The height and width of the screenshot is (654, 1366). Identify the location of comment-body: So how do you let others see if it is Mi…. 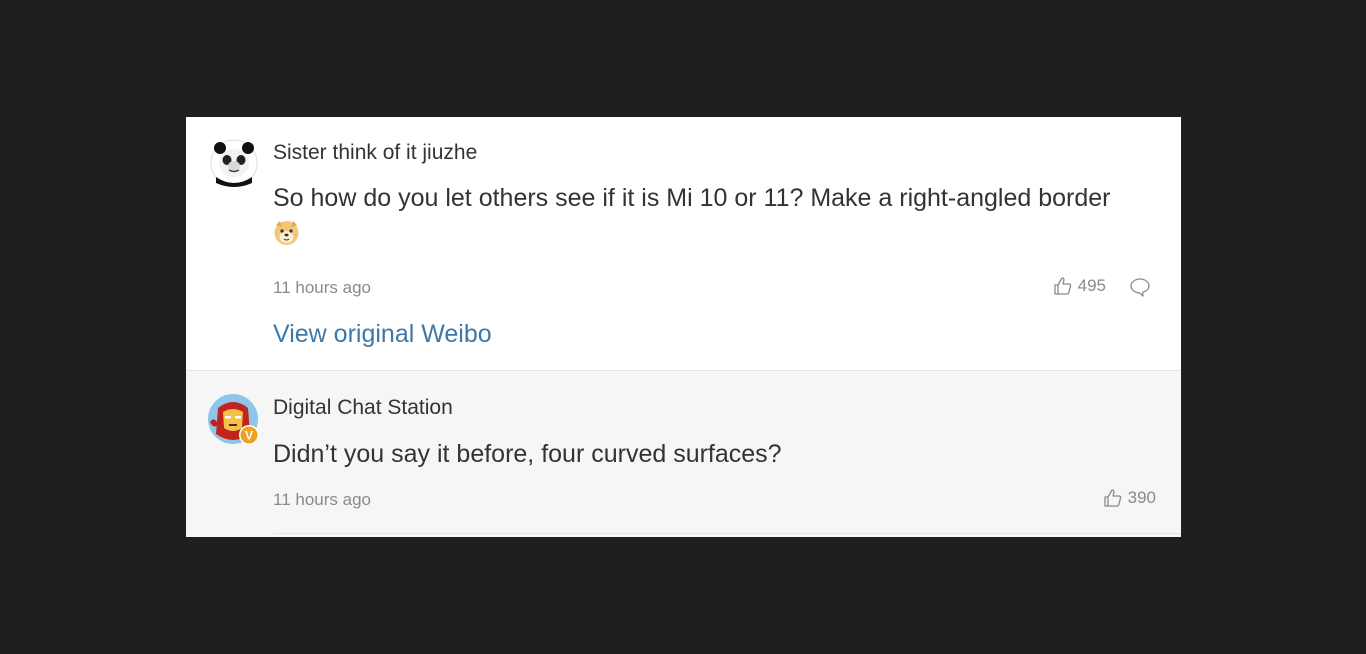
(692, 198).